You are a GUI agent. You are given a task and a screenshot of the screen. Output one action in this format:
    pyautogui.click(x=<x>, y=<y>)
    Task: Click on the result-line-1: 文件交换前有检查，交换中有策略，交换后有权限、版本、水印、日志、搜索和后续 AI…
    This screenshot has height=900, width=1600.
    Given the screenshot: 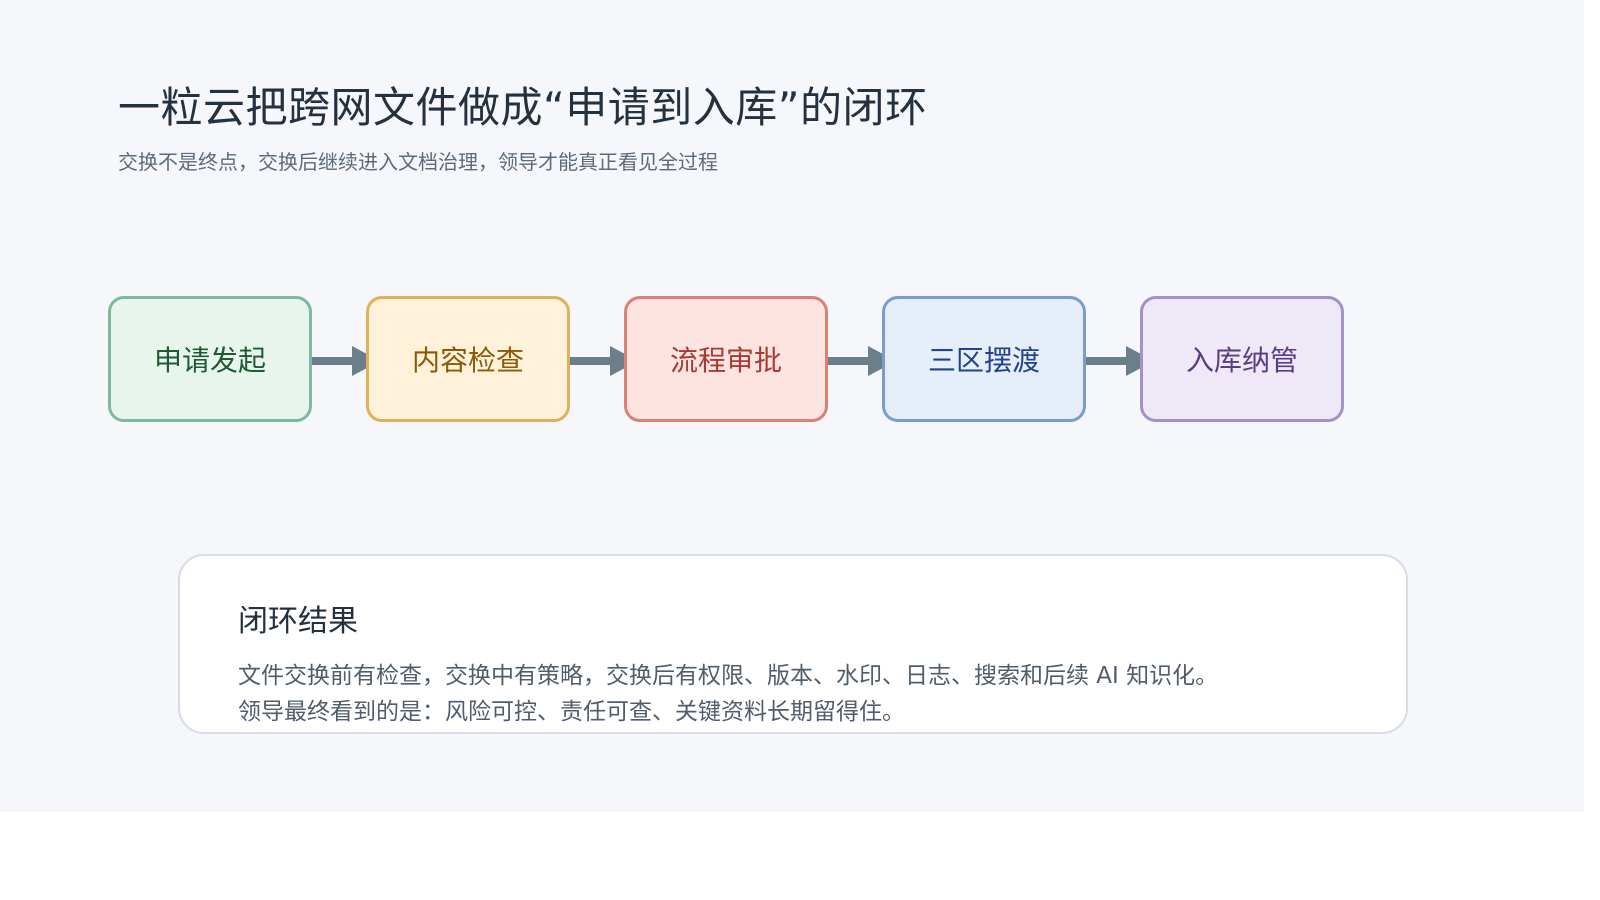 What is the action you would take?
    pyautogui.click(x=728, y=676)
    